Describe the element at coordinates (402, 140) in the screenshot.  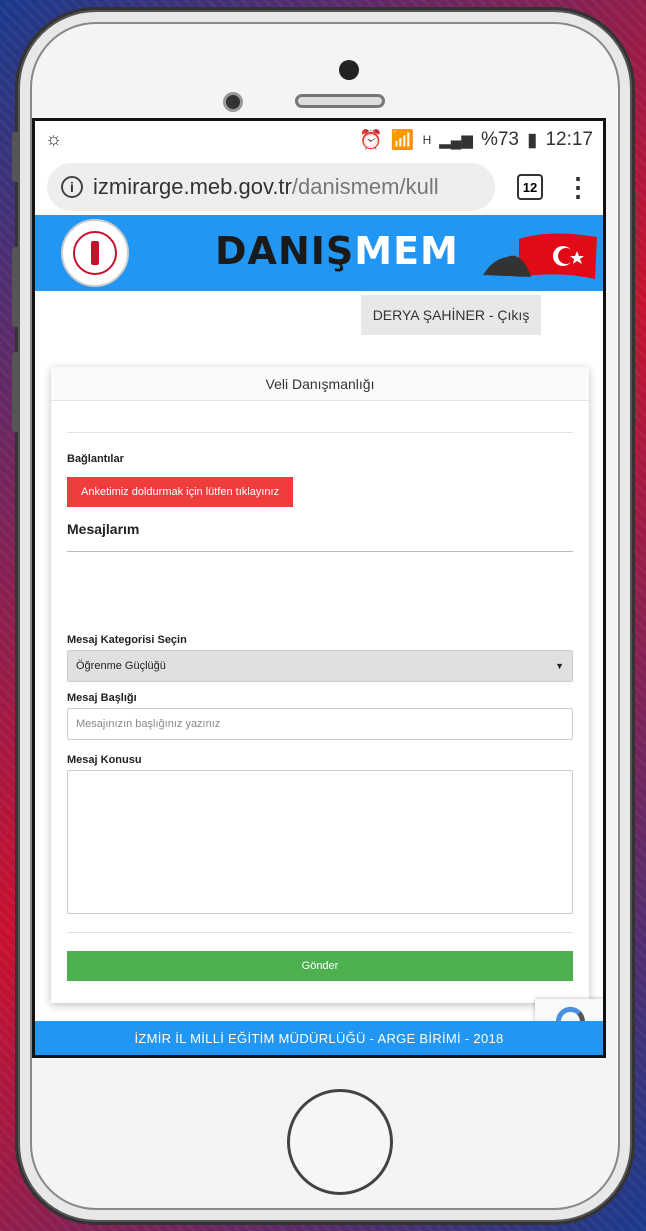
I see `wifi-icon: 📶` at that location.